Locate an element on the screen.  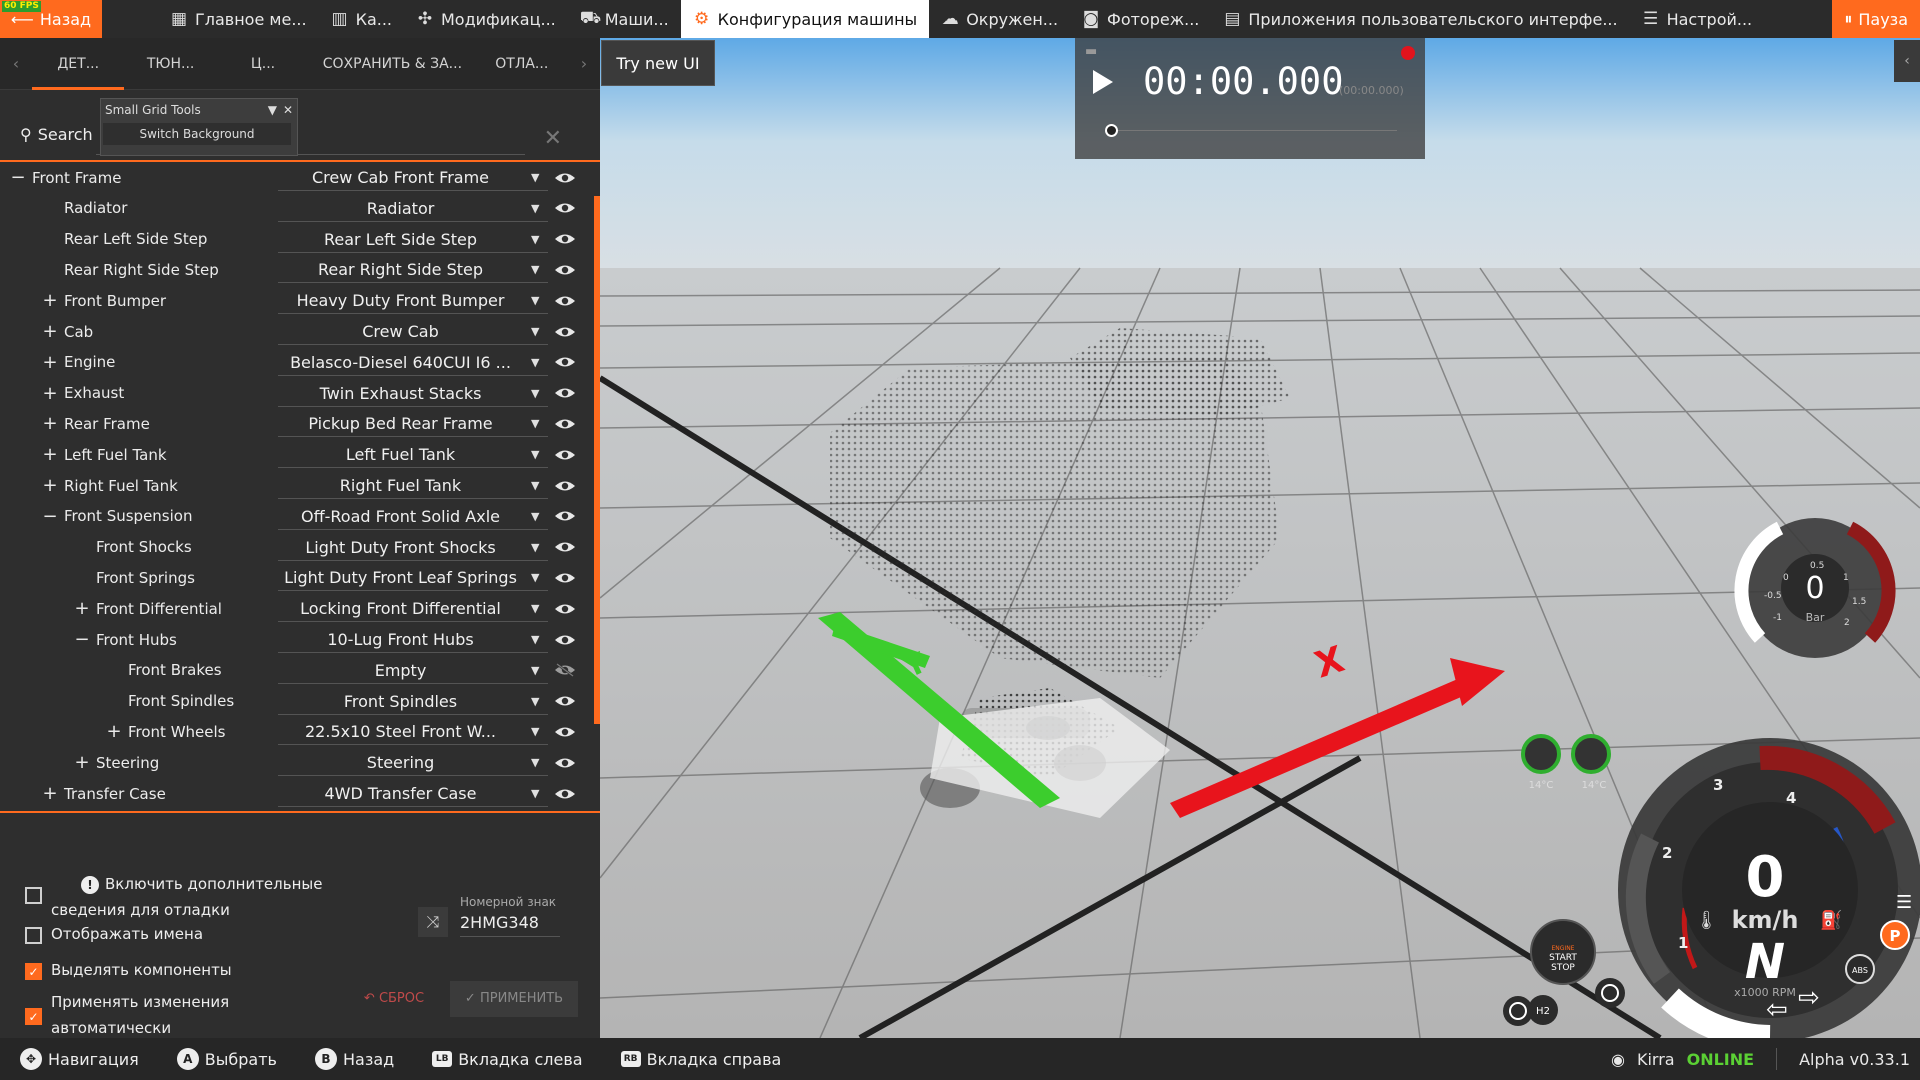
parts-scrollbar is located at coordinates (597, 460).